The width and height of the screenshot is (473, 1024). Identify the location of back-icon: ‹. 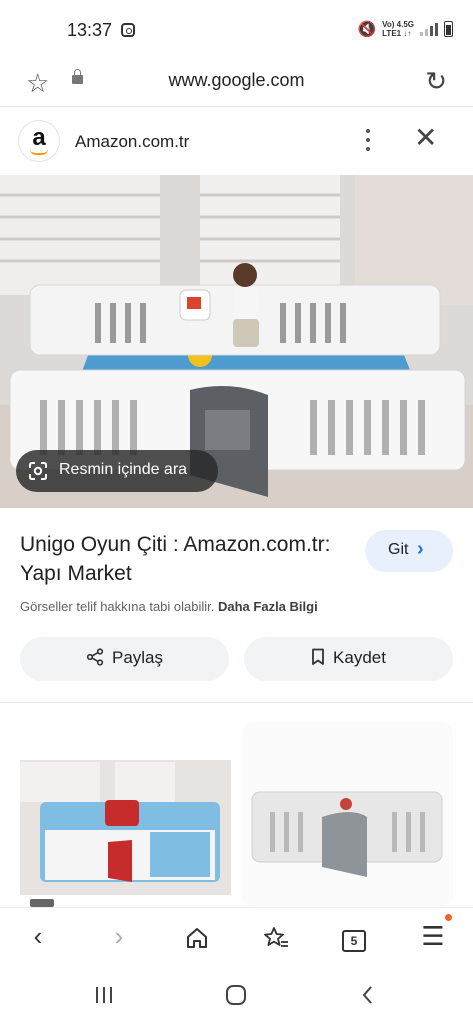
(38, 936).